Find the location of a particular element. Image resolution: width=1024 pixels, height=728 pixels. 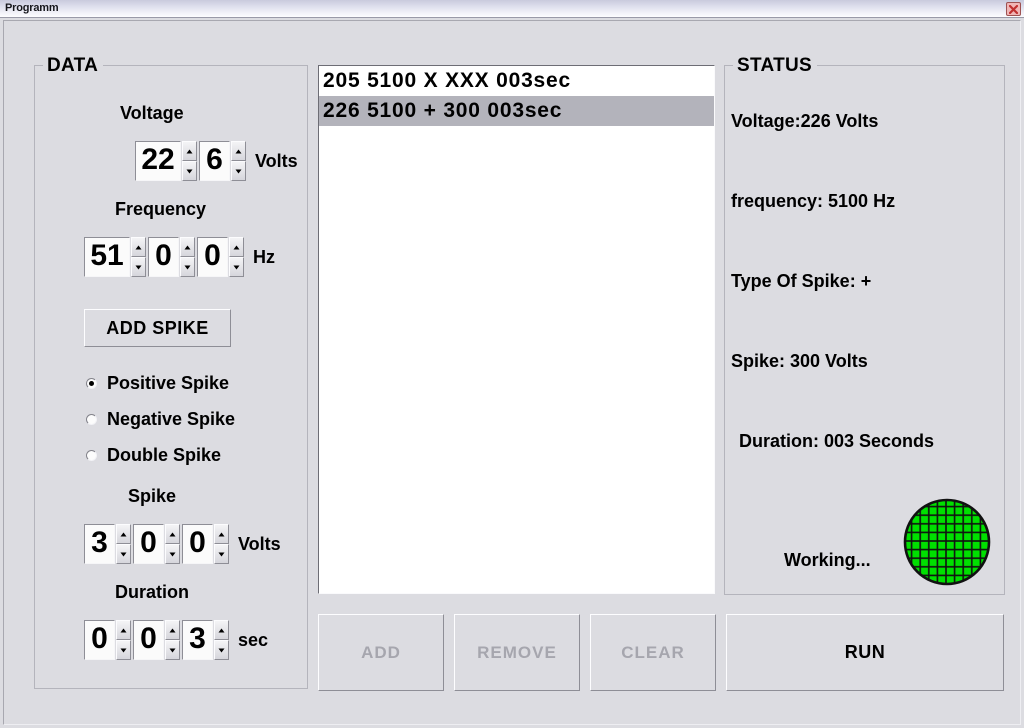

data-group-title: DATA is located at coordinates (73, 66).